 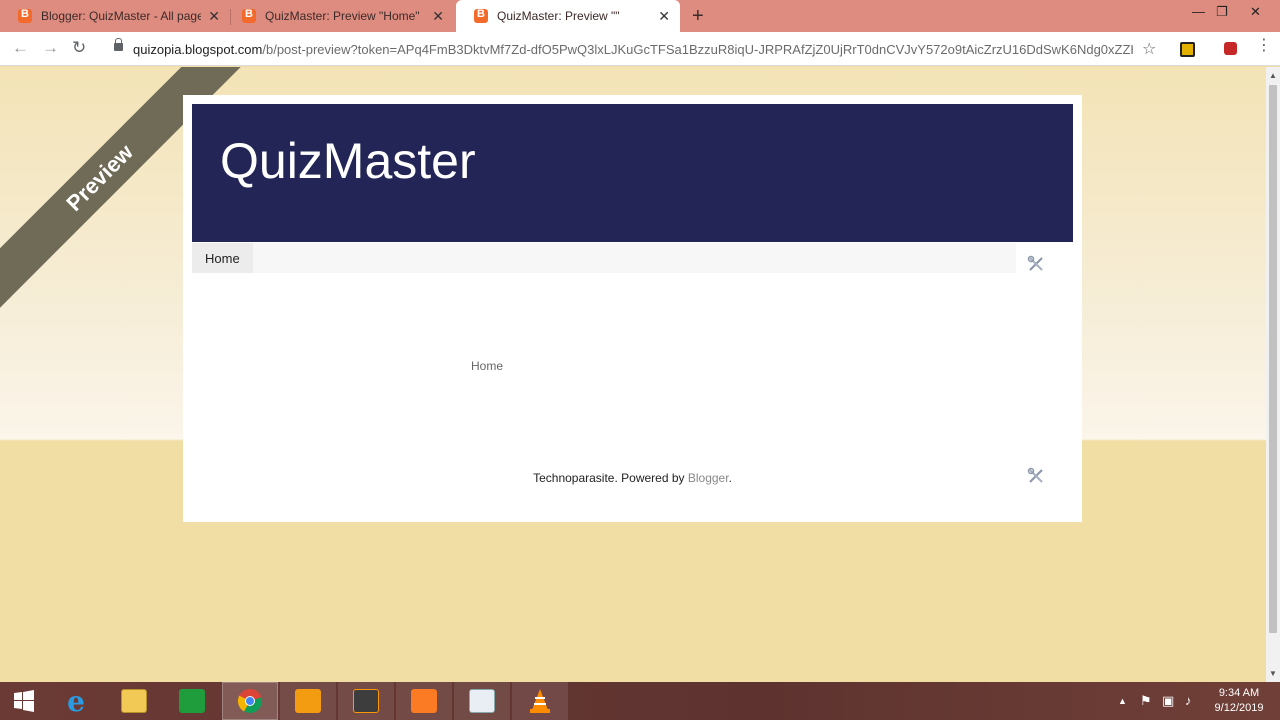 I want to click on vlc-icon, so click(x=540, y=701).